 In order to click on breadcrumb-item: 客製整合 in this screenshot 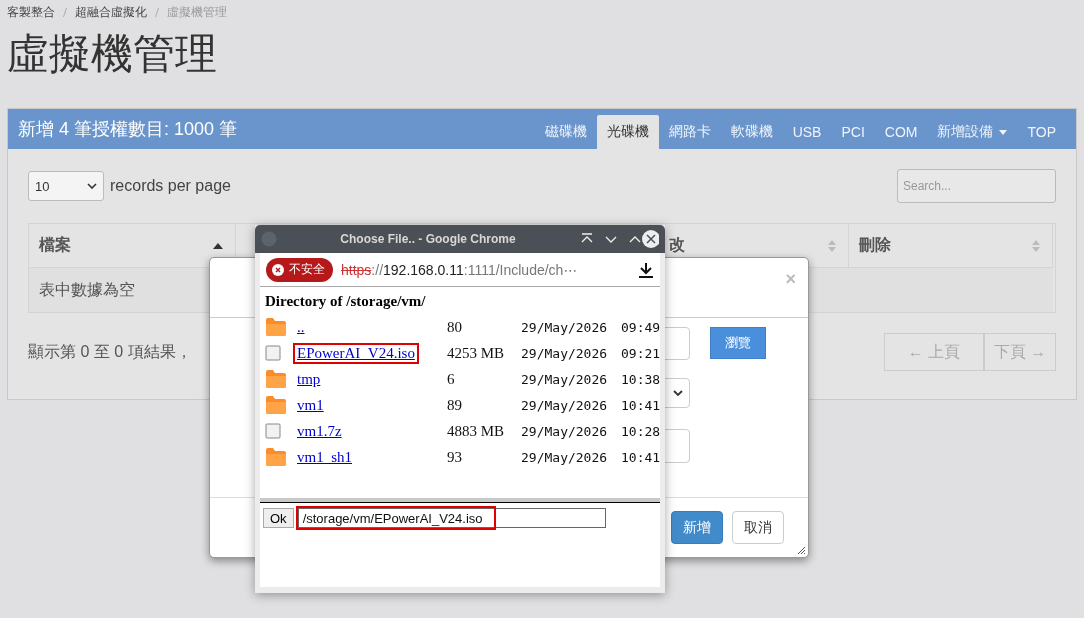, I will do `click(31, 12)`.